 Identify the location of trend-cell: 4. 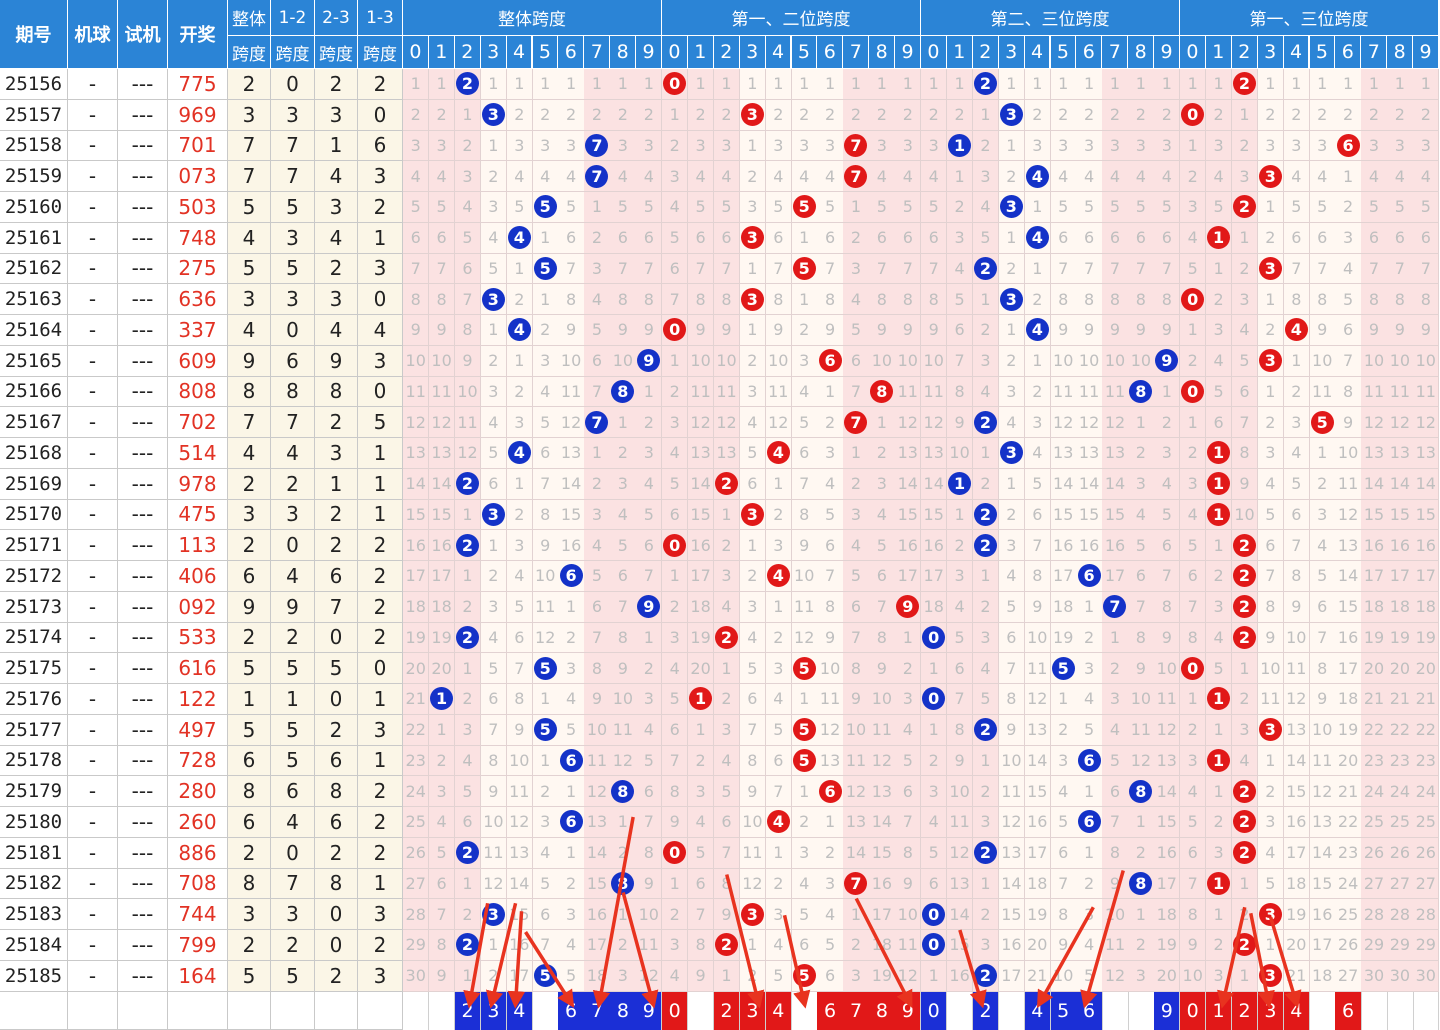
(778, 822).